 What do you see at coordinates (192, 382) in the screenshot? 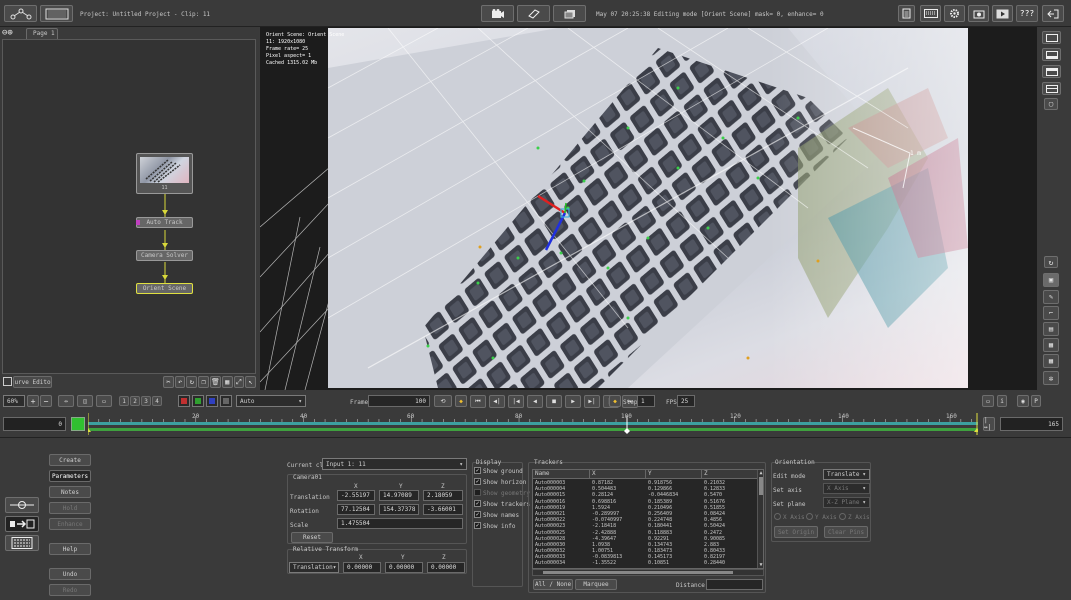
I see `refresh-icon: ↻` at bounding box center [192, 382].